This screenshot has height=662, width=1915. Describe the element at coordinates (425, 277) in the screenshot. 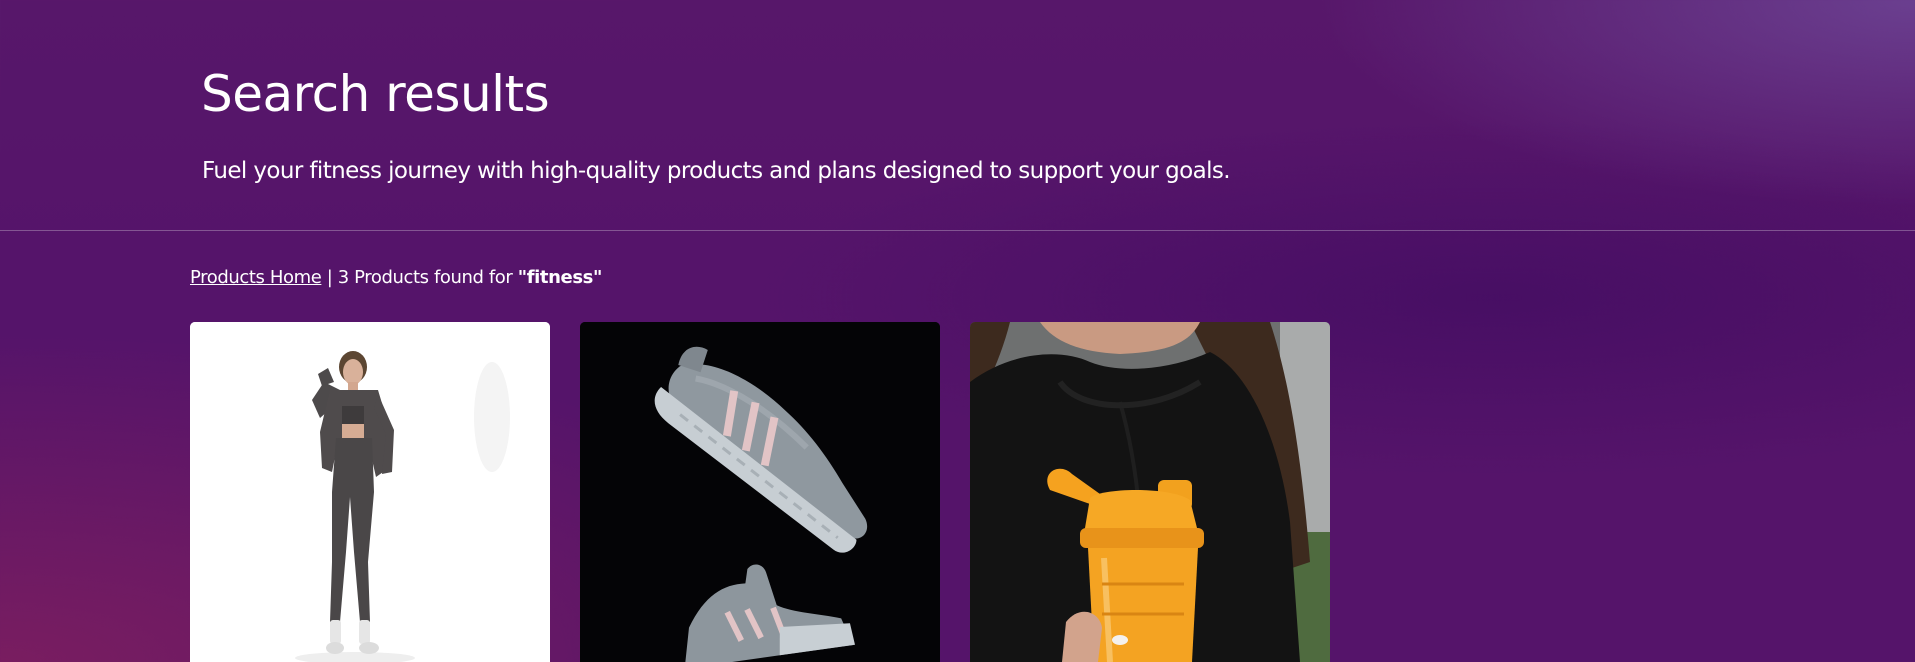

I see `results-count: 3 Products found for` at that location.